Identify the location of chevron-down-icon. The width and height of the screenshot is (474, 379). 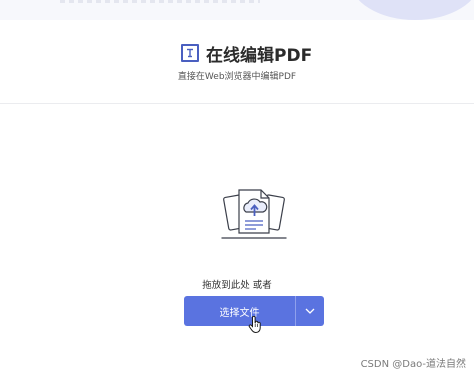
(310, 311).